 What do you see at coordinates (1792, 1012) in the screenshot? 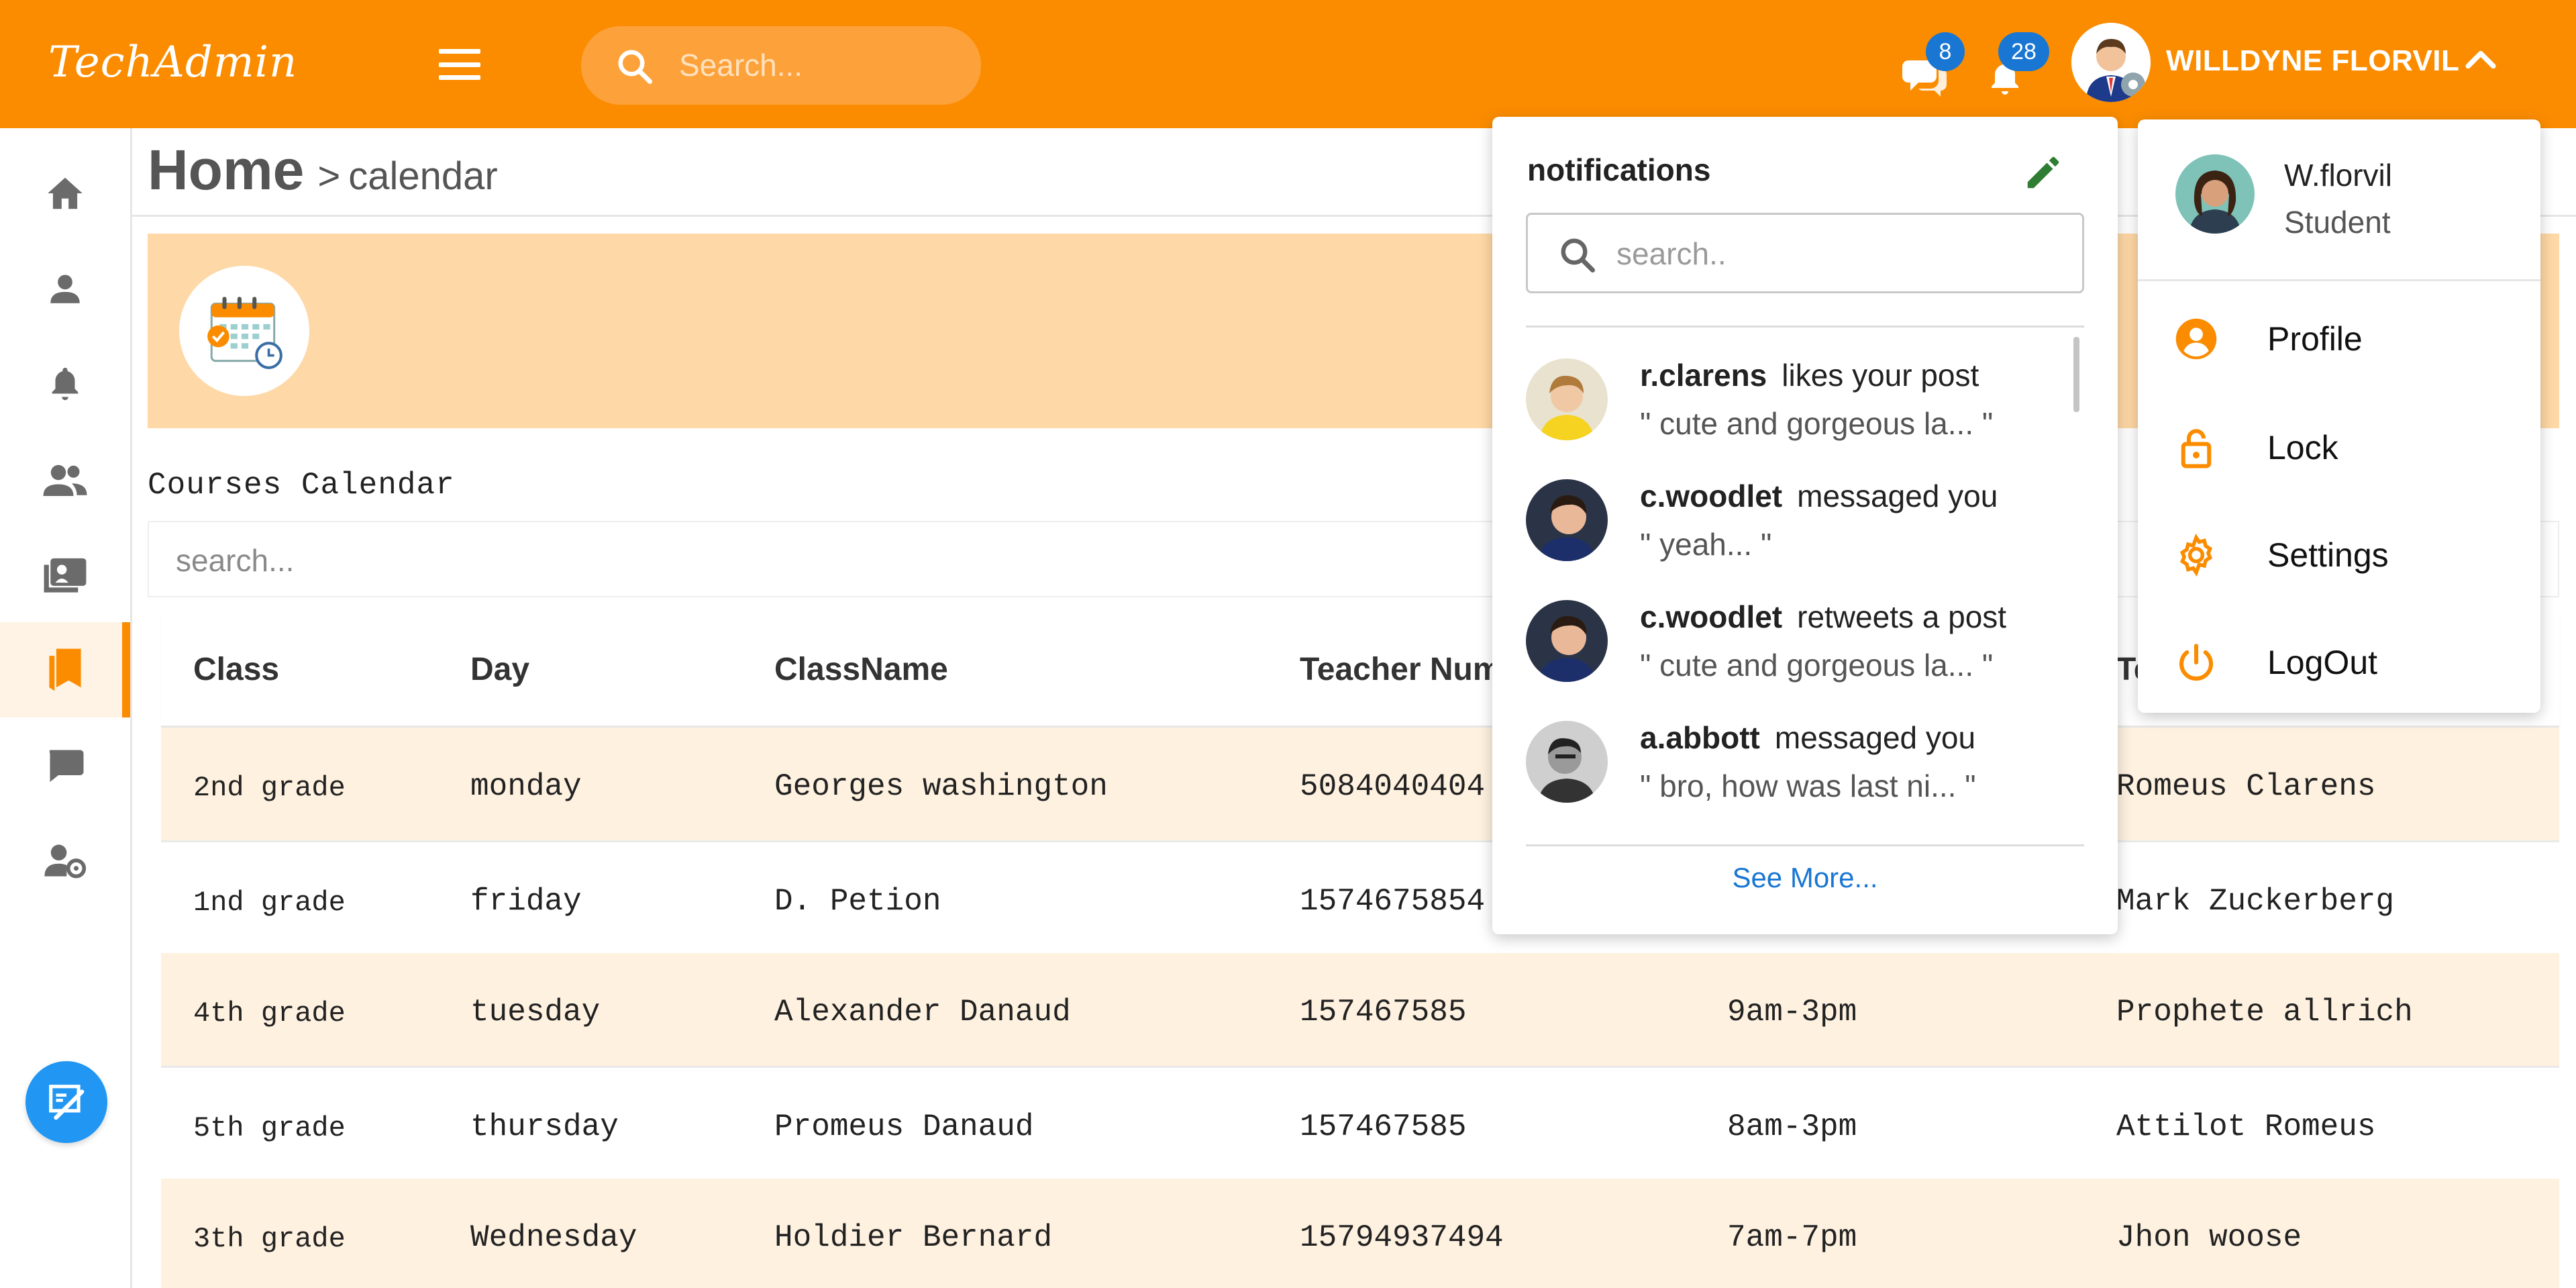
I see `table-cell: 9am-3pm` at bounding box center [1792, 1012].